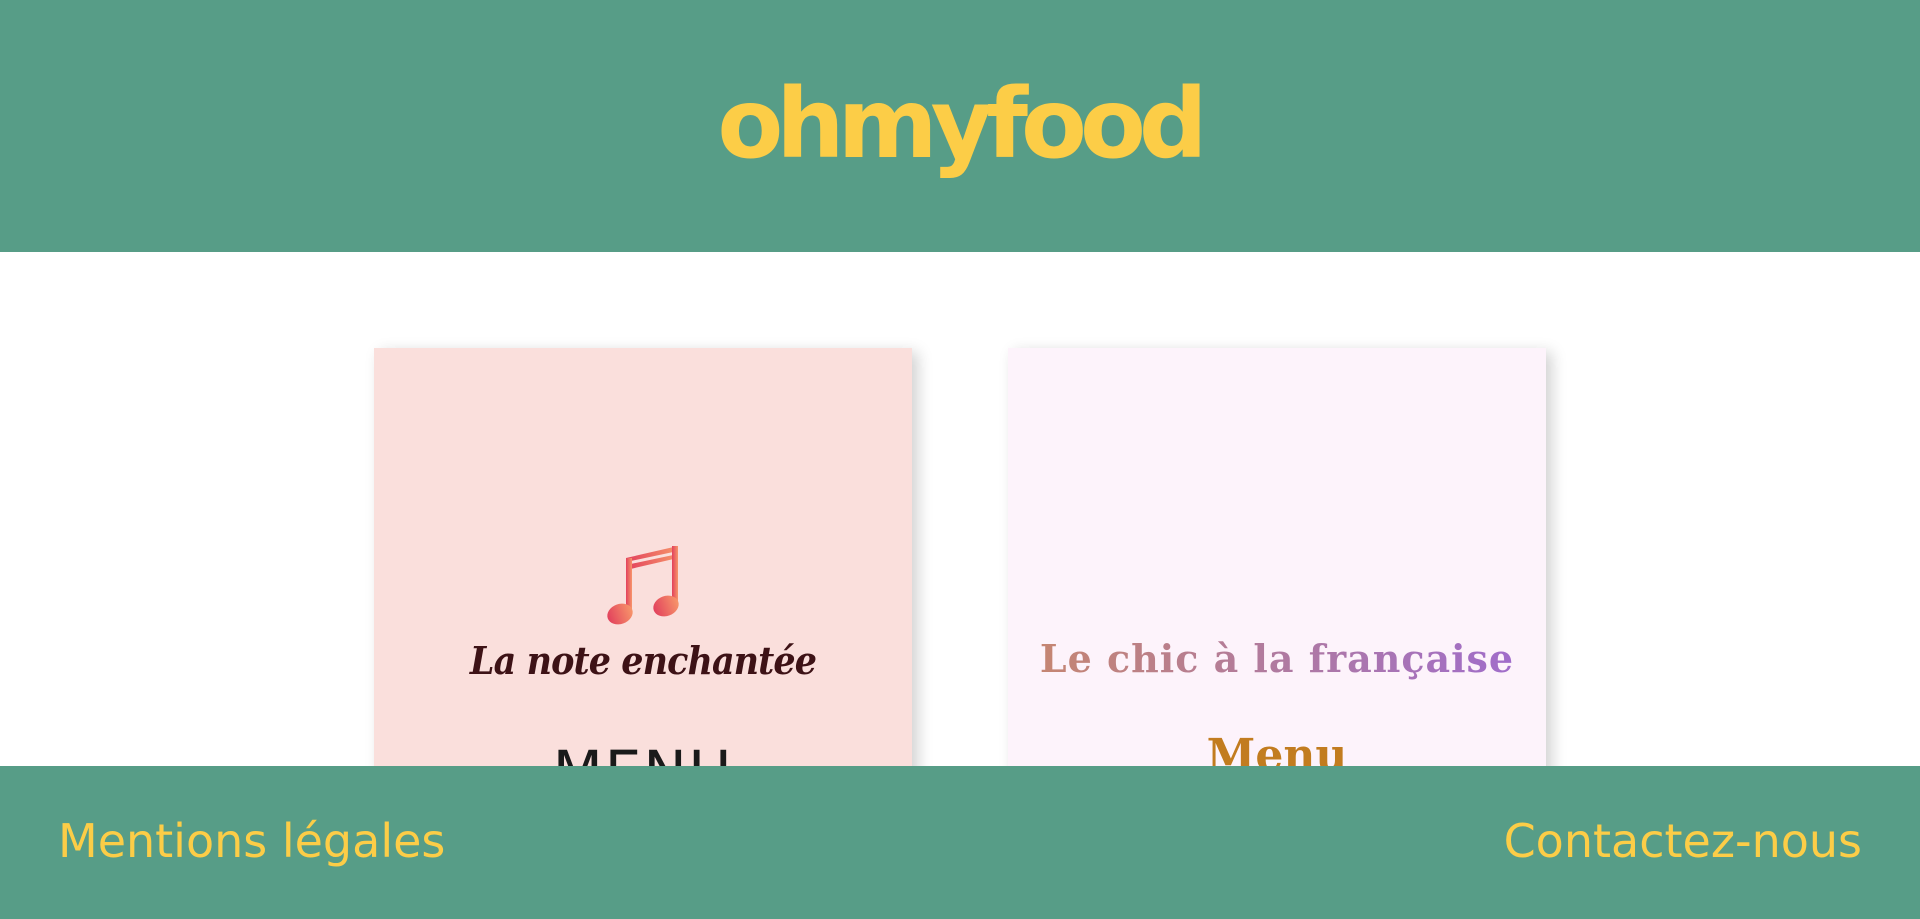 The image size is (1920, 919). I want to click on restaurant-card-le-chic-a-la-francaise: Le chic à la française Menu, so click(1277, 557).